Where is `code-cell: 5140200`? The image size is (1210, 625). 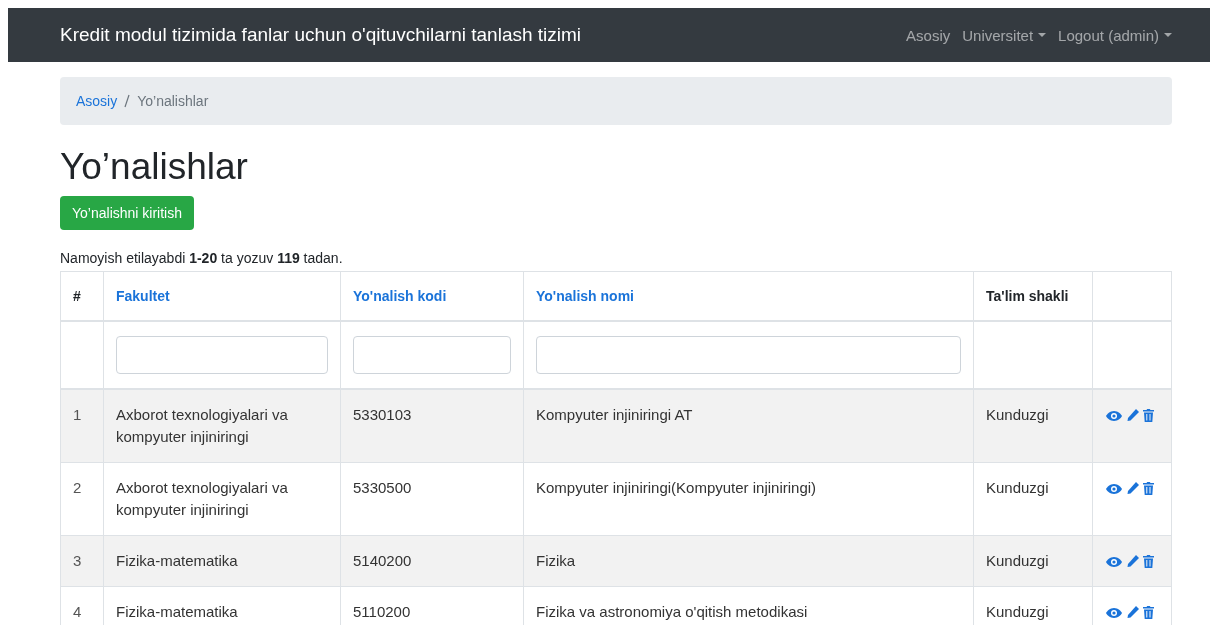
code-cell: 5140200 is located at coordinates (382, 560).